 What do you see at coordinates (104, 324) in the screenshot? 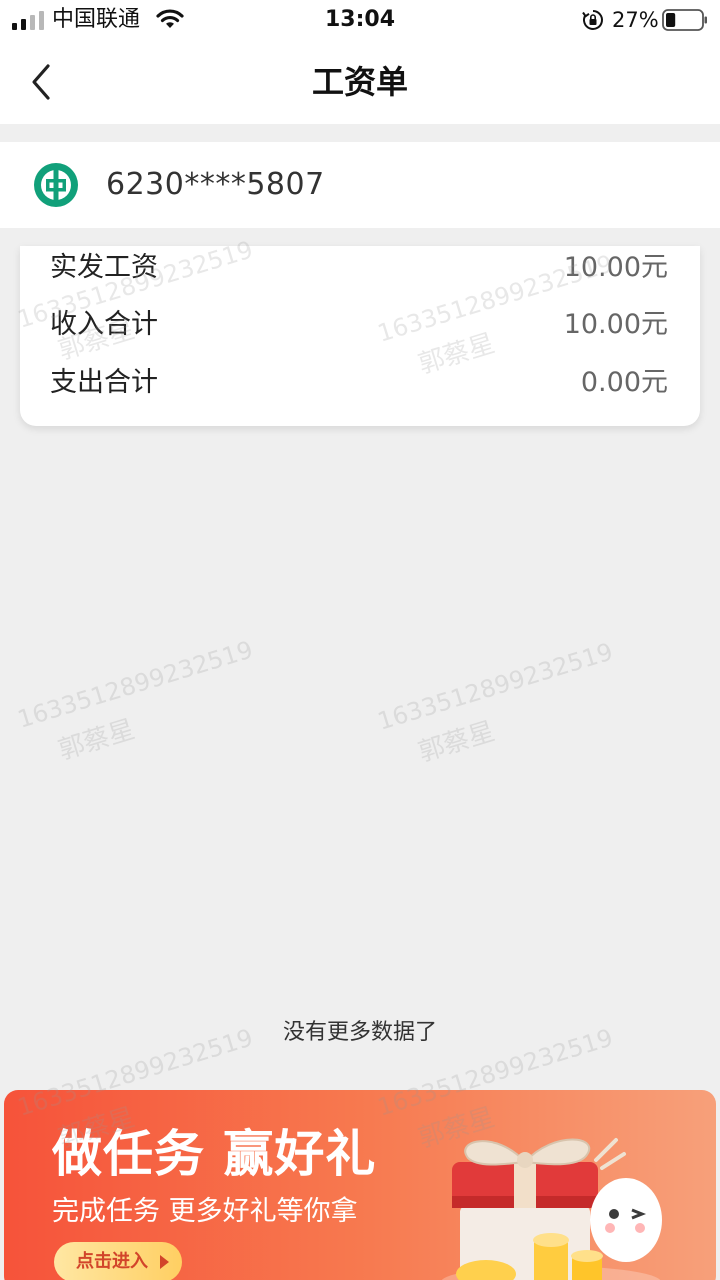
I see `summary-label: 收入合计` at bounding box center [104, 324].